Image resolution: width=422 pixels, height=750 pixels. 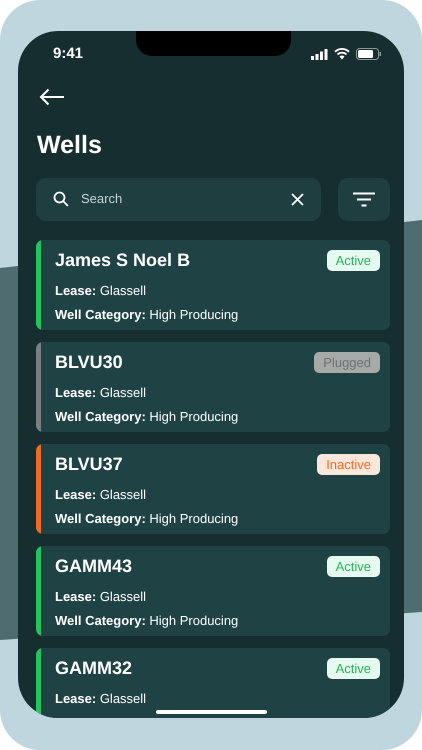 I want to click on signal-icon, so click(x=319, y=54).